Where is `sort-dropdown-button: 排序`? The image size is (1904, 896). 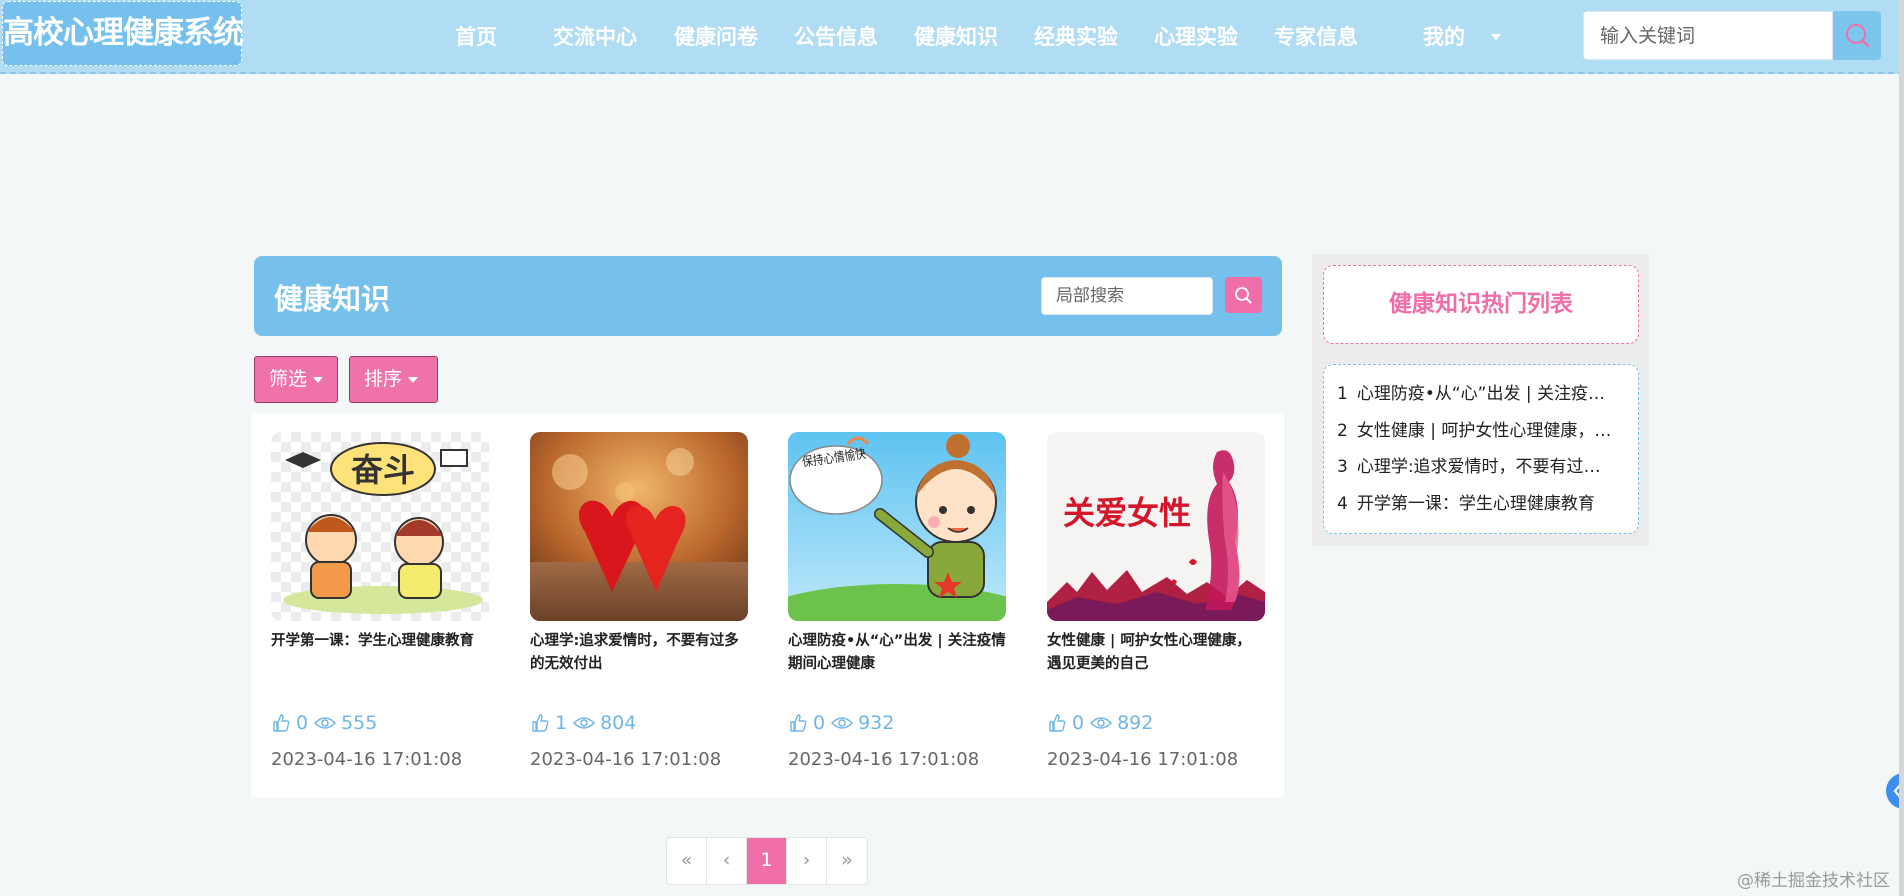 sort-dropdown-button: 排序 is located at coordinates (393, 379).